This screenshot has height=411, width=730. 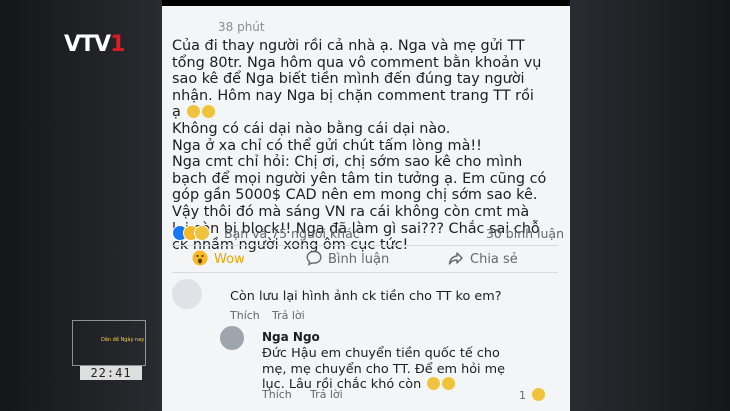 I want to click on wow-label: Wow, so click(x=229, y=259).